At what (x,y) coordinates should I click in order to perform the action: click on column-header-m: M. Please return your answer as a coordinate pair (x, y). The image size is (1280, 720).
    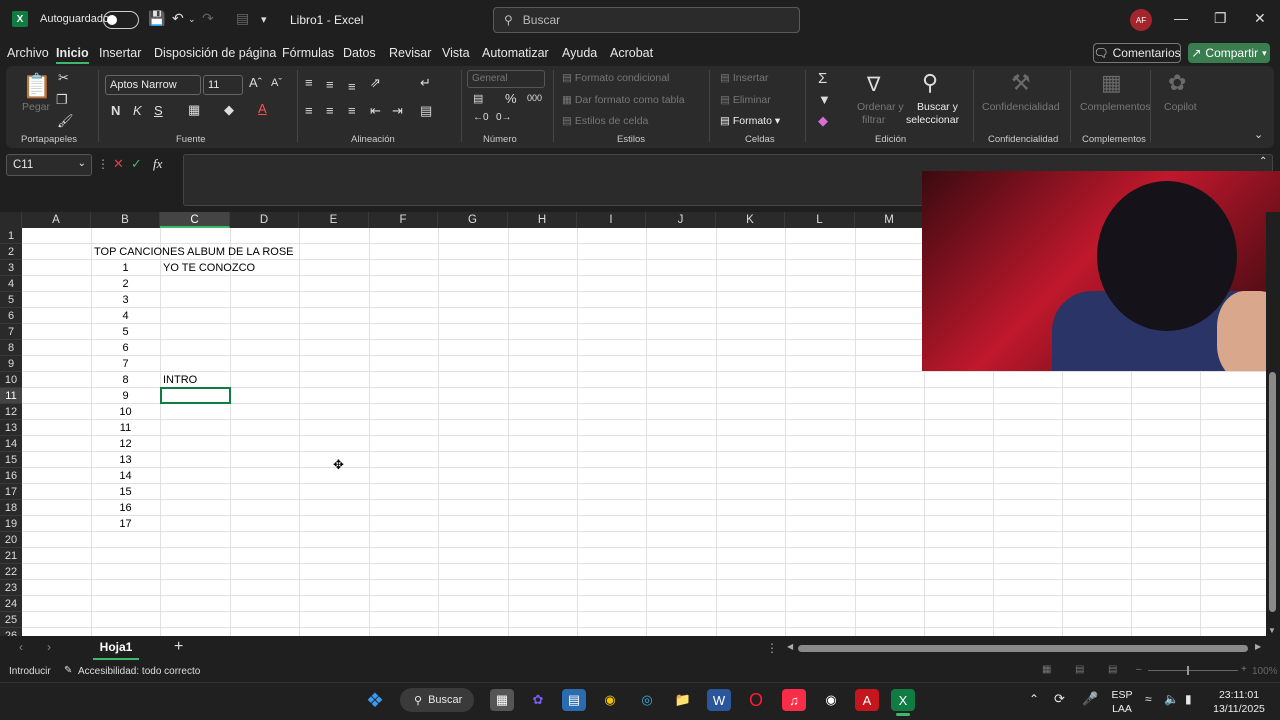
    Looking at the image, I should click on (889, 220).